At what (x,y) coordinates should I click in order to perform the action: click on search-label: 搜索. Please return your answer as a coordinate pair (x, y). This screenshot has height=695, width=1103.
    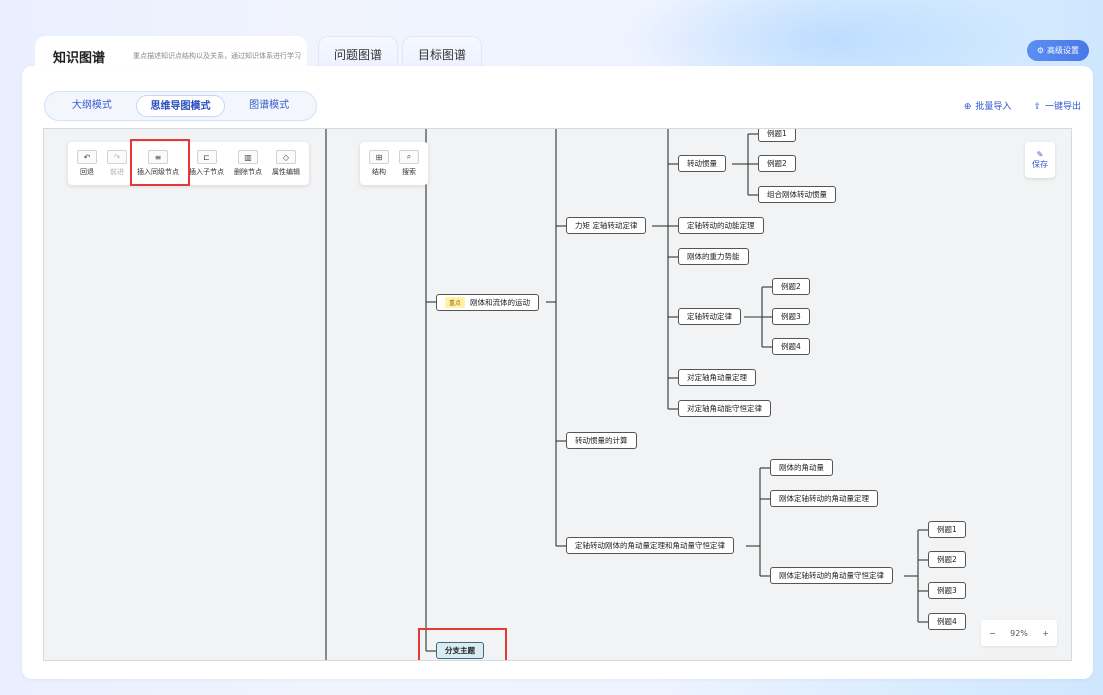
    Looking at the image, I should click on (409, 172).